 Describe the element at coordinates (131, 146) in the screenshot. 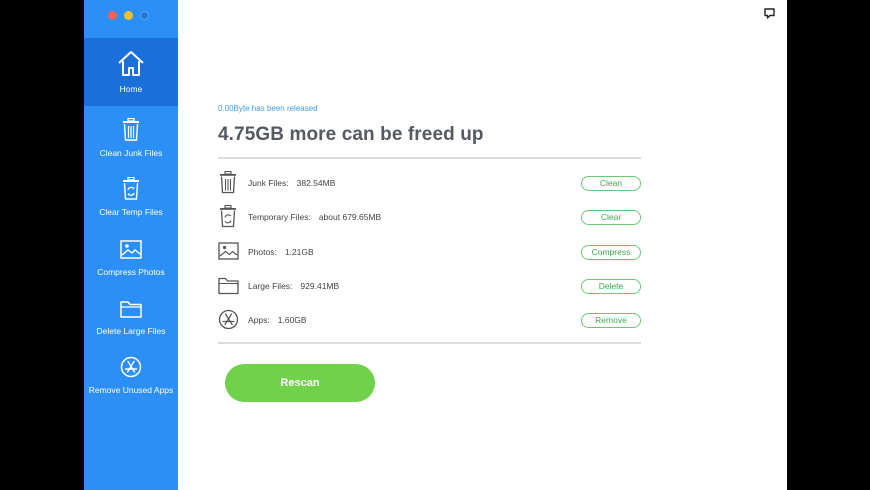

I see `sidebar-item-clean-junk-files: Clean Junk Files` at that location.